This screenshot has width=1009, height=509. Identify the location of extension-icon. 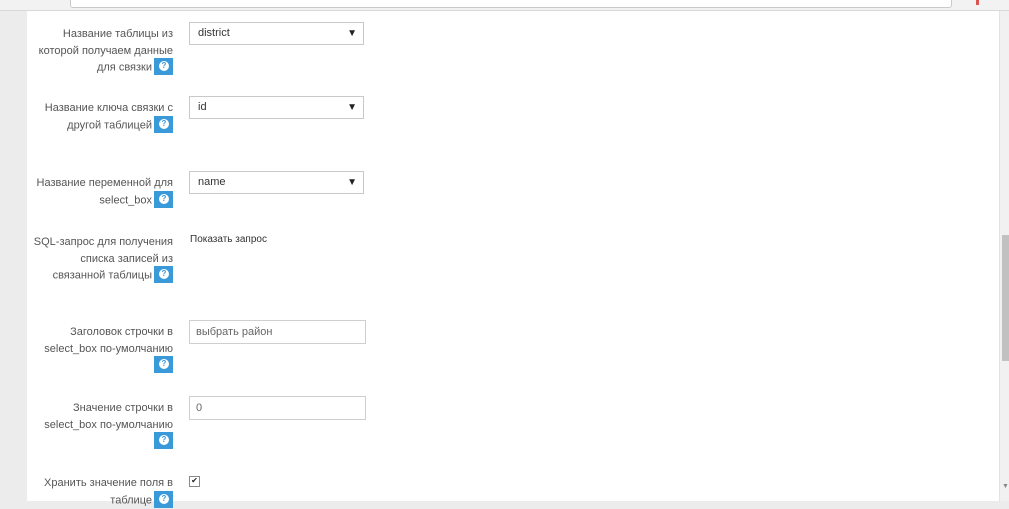
(978, 3).